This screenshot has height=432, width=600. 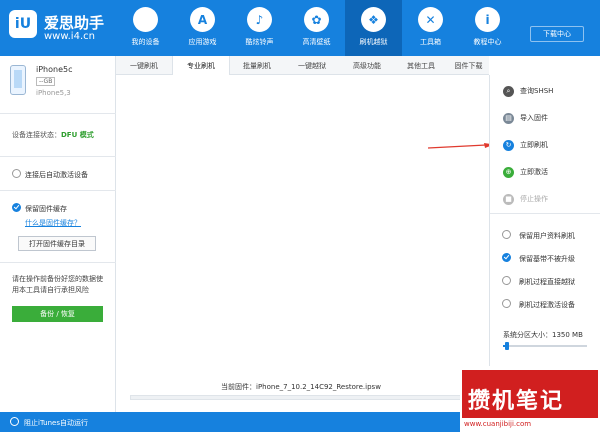 What do you see at coordinates (18, 80) in the screenshot?
I see `phone-icon` at bounding box center [18, 80].